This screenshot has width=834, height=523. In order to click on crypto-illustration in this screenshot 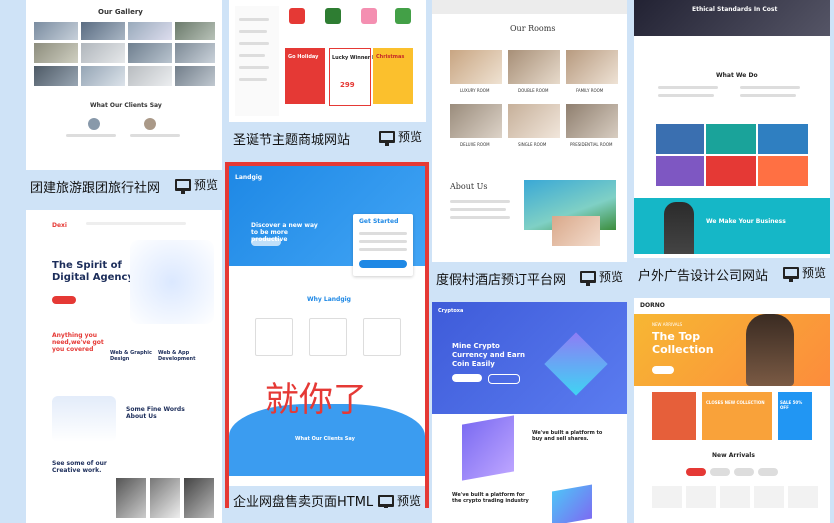, I will do `click(576, 364)`.